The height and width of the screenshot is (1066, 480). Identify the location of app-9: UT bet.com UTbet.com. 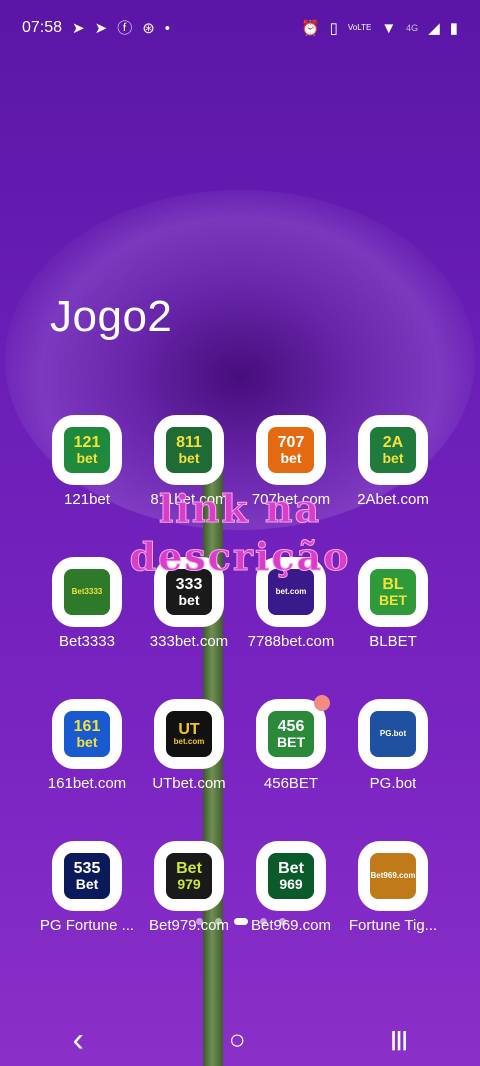
(189, 745).